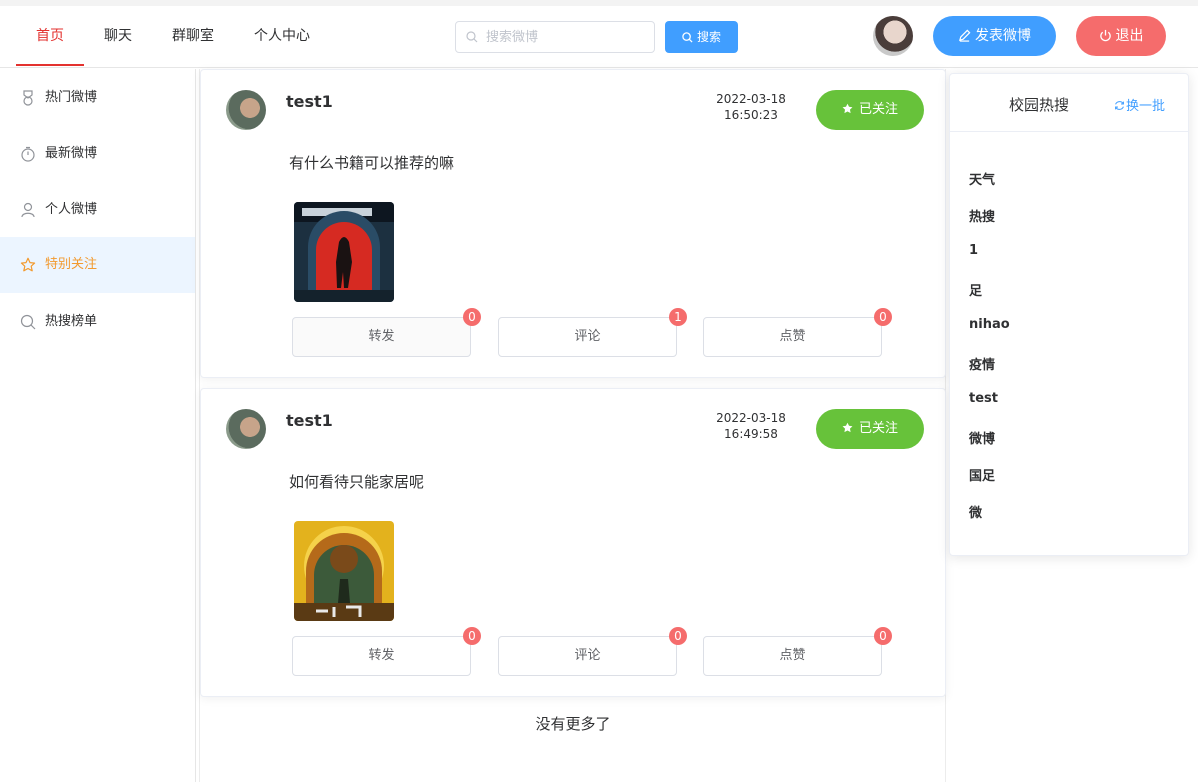 The width and height of the screenshot is (1198, 782). Describe the element at coordinates (71, 264) in the screenshot. I see `sidebar-item-label: 特别关注` at that location.